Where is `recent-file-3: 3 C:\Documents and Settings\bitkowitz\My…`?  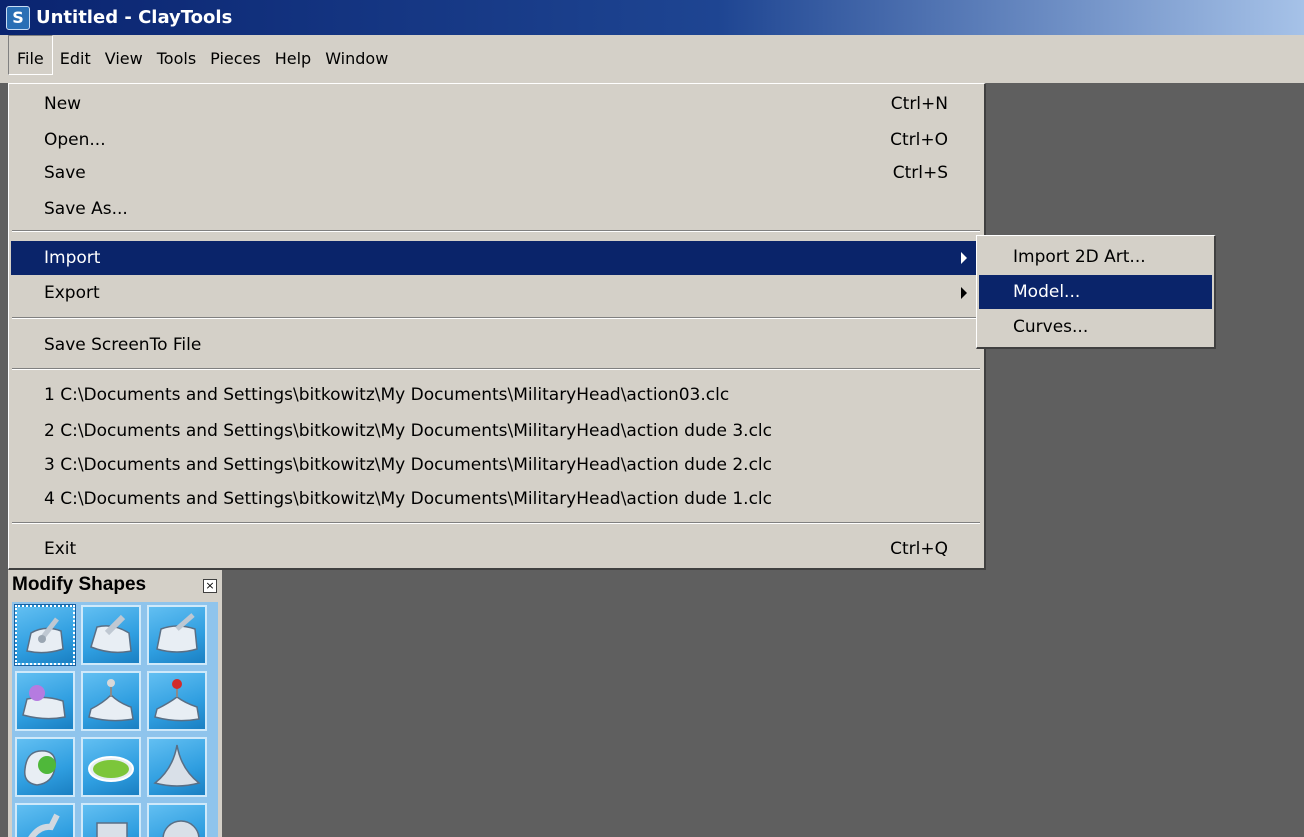 recent-file-3: 3 C:\Documents and Settings\bitkowitz\My… is located at coordinates (496, 465).